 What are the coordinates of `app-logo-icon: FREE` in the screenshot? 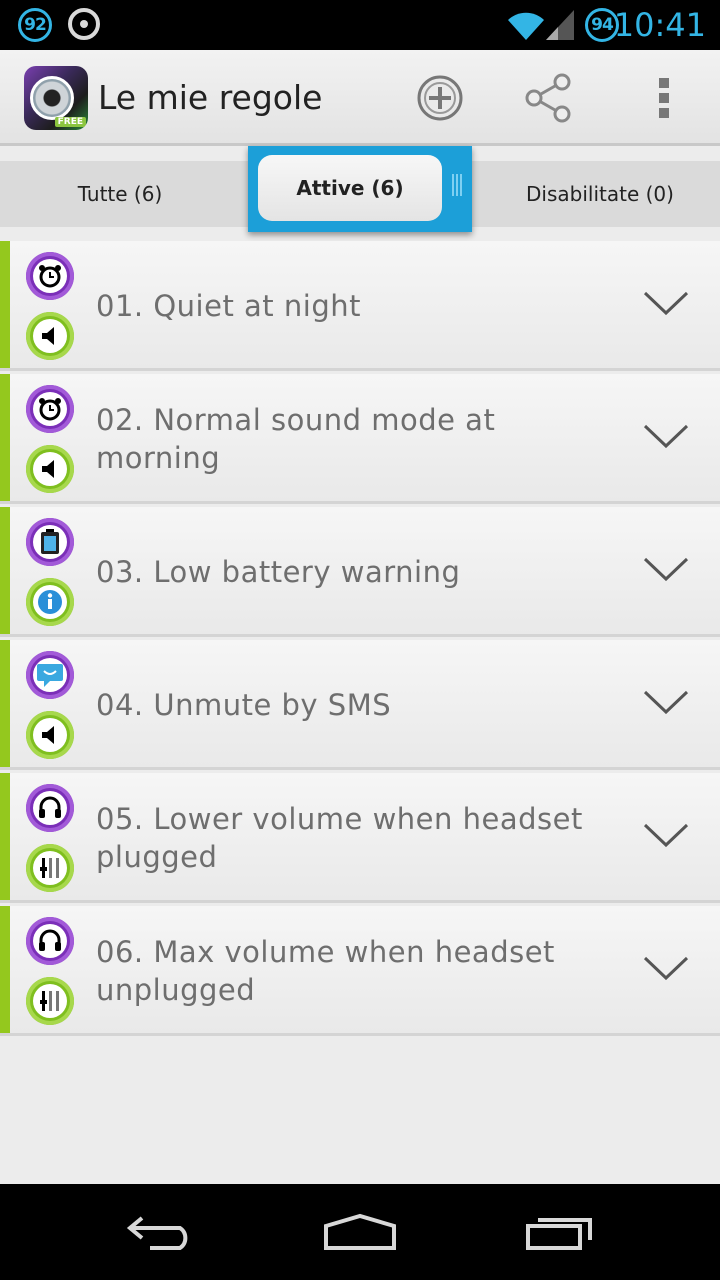 It's located at (56, 98).